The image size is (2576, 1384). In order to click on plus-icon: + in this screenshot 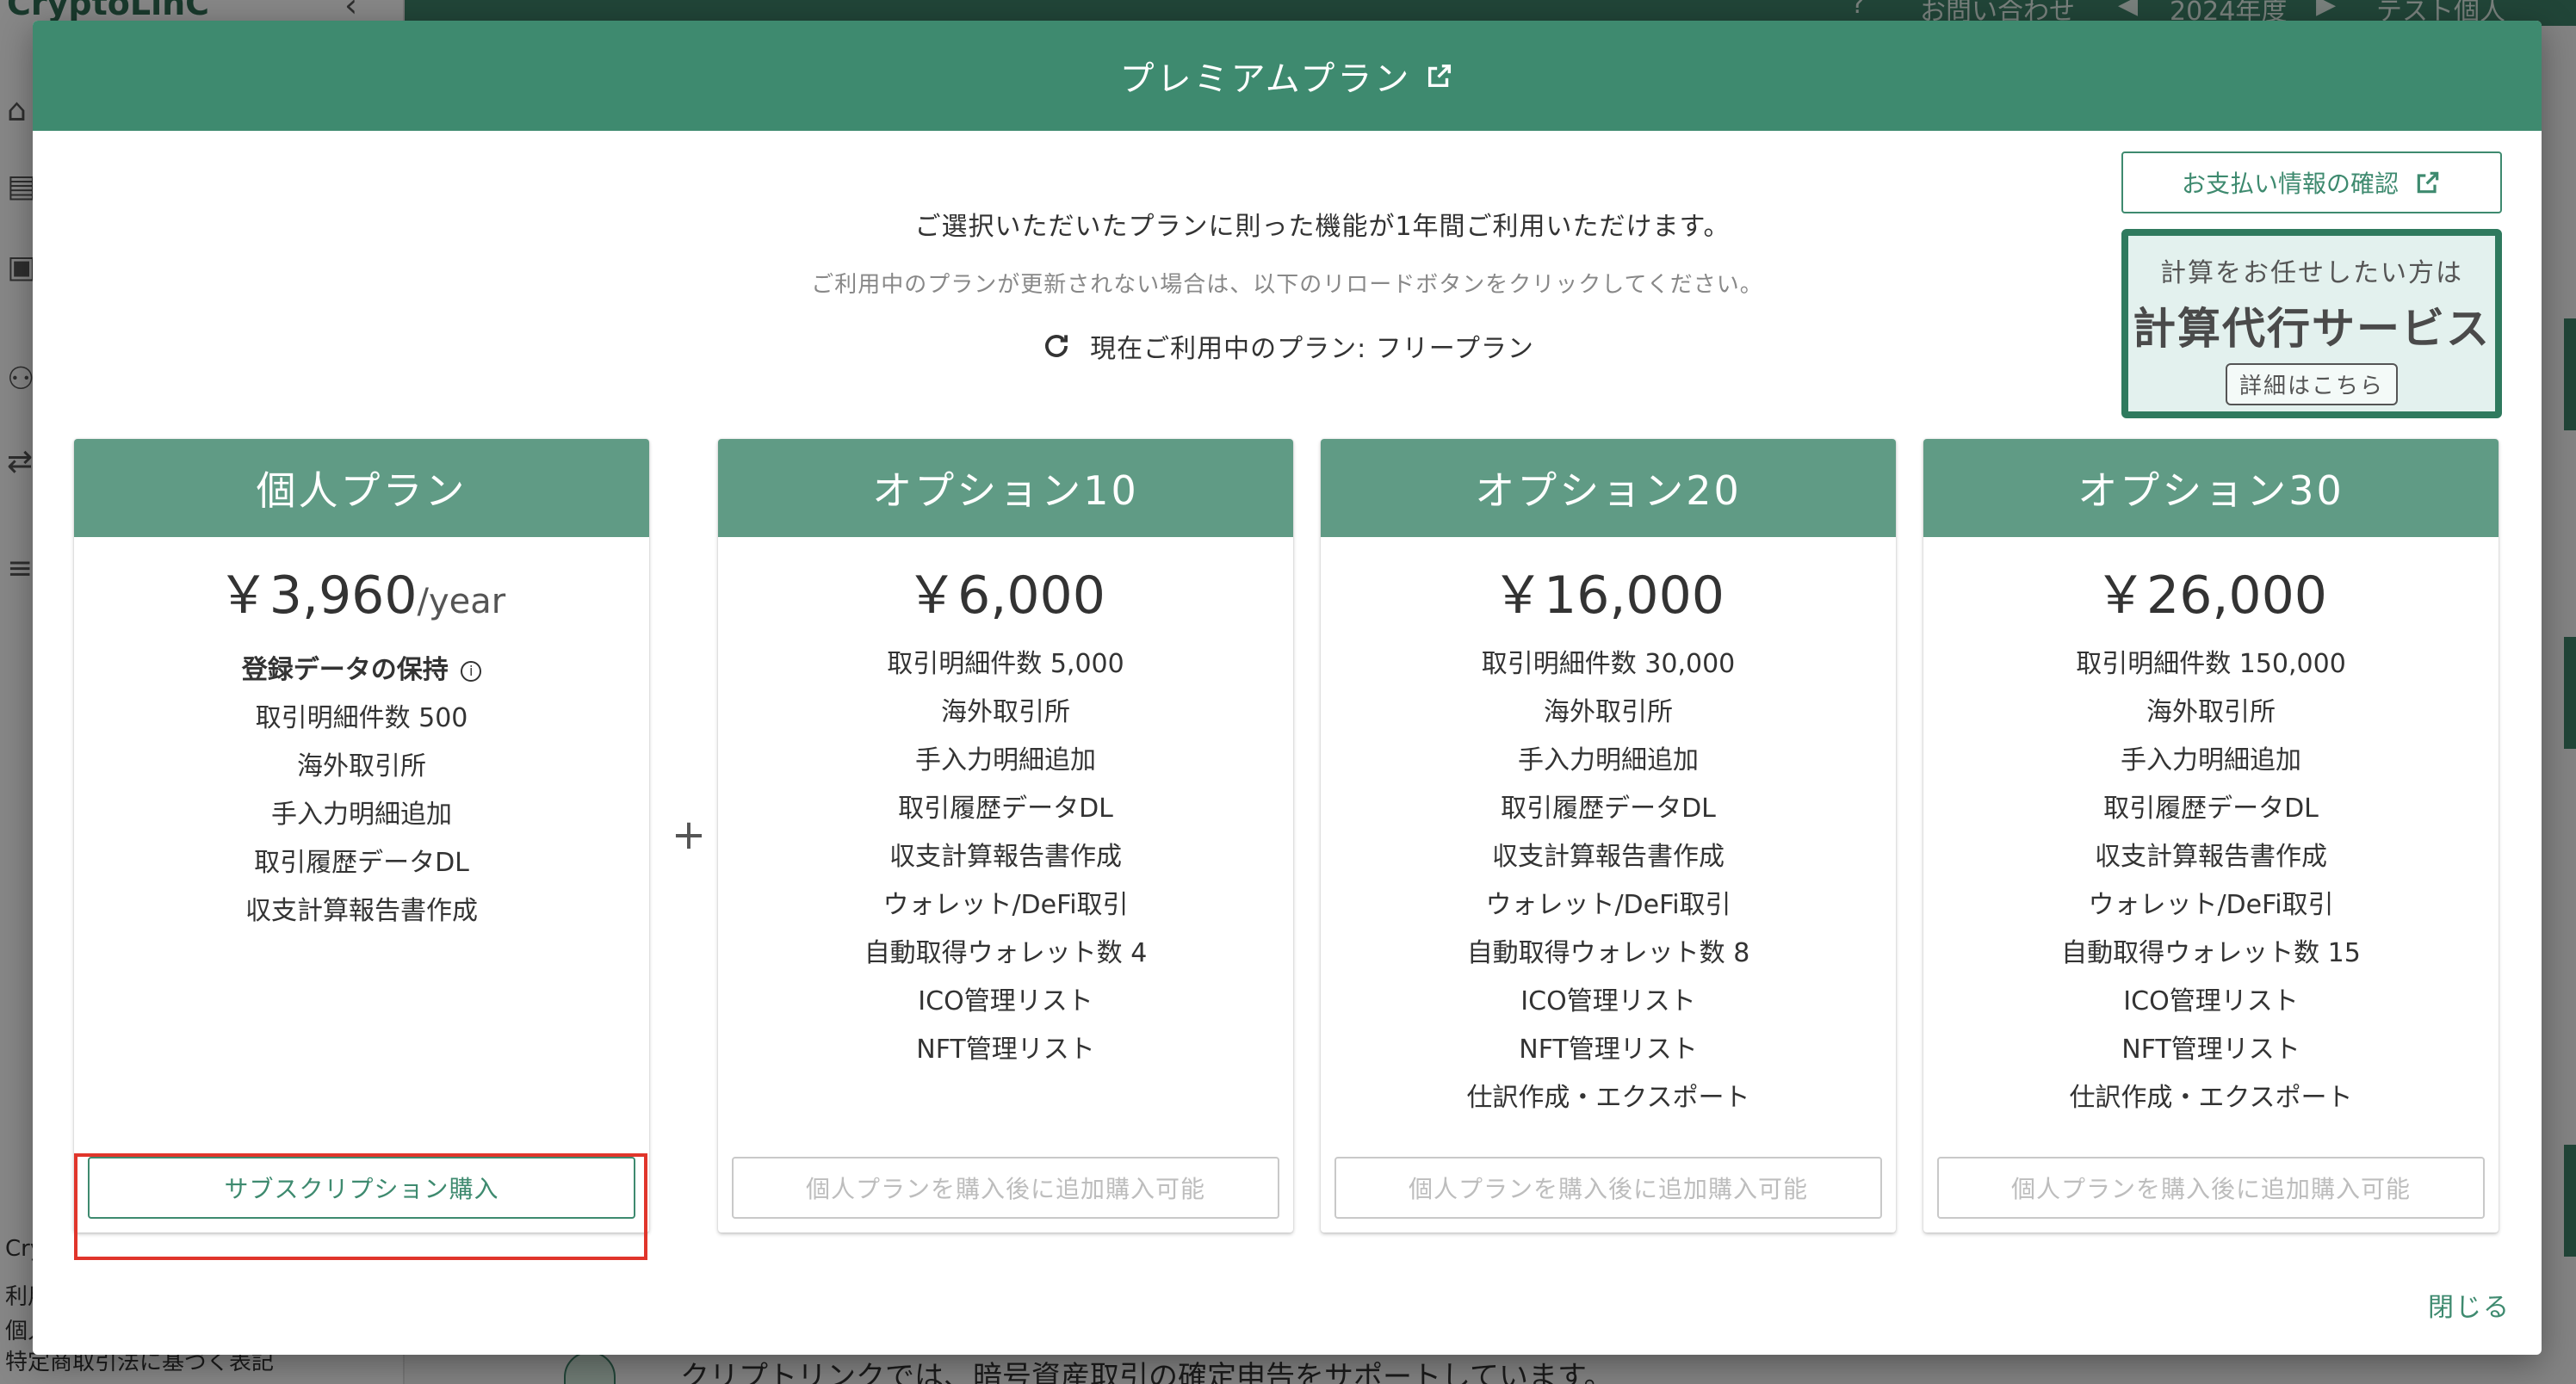, I will do `click(689, 835)`.